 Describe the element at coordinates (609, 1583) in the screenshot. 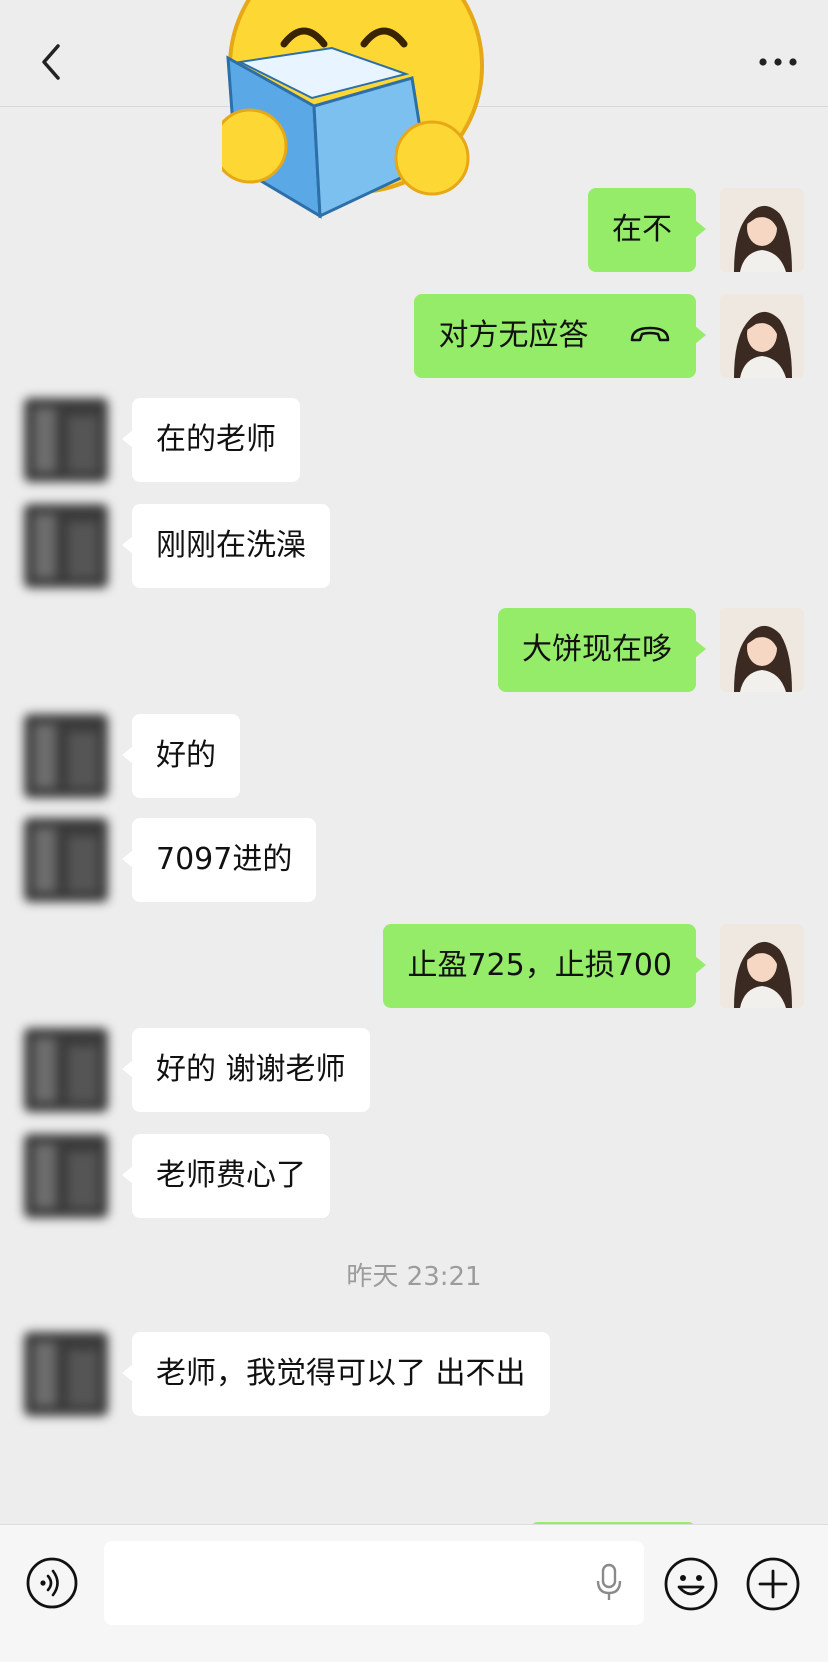

I see `microphone-icon` at that location.